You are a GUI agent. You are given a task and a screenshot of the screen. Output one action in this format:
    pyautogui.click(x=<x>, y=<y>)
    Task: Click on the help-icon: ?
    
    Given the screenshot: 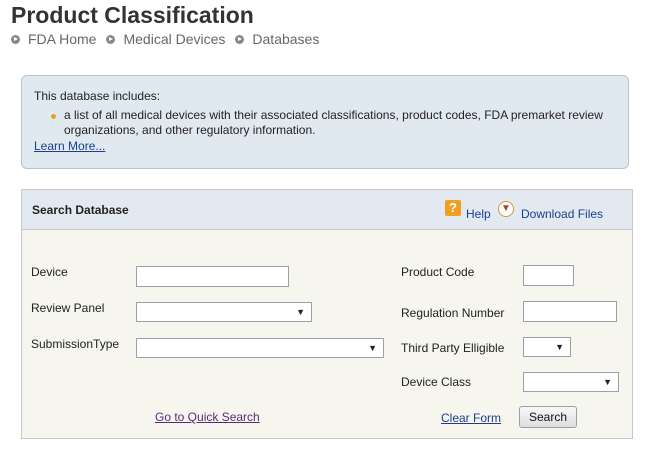 What is the action you would take?
    pyautogui.click(x=453, y=208)
    